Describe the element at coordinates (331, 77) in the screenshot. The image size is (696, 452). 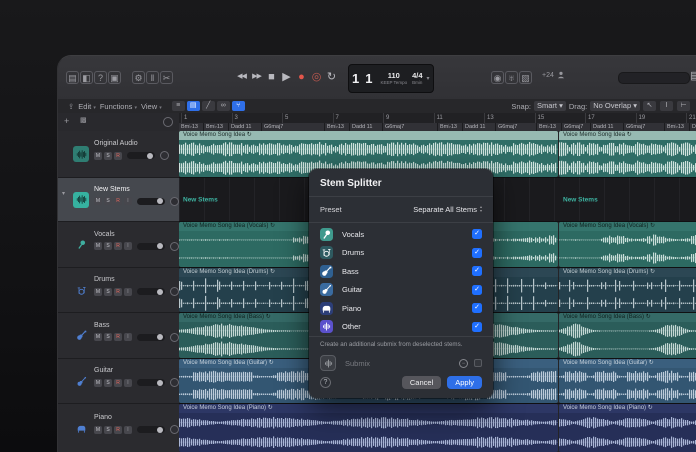
I see `cycle-button: ↻` at that location.